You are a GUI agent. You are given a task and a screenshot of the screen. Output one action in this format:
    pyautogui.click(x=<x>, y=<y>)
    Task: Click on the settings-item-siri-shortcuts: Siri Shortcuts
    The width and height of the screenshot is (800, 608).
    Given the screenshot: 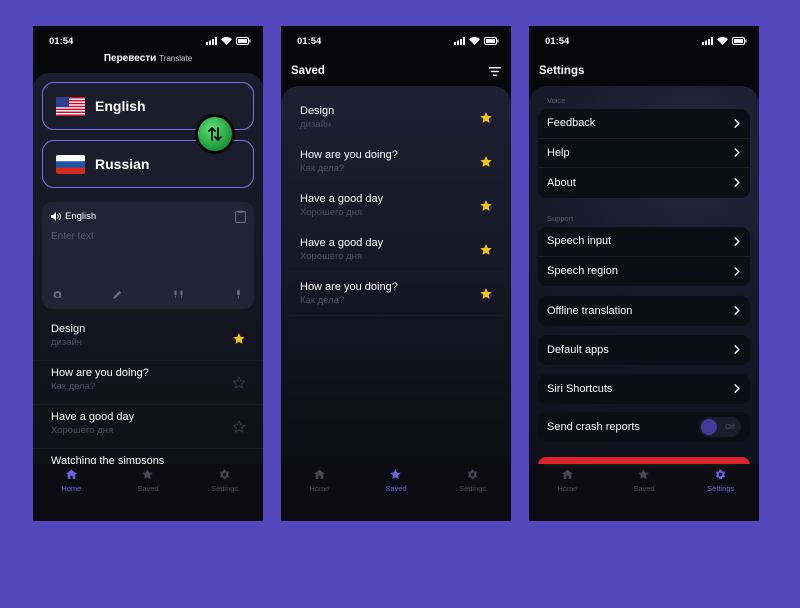 What is the action you would take?
    pyautogui.click(x=644, y=389)
    